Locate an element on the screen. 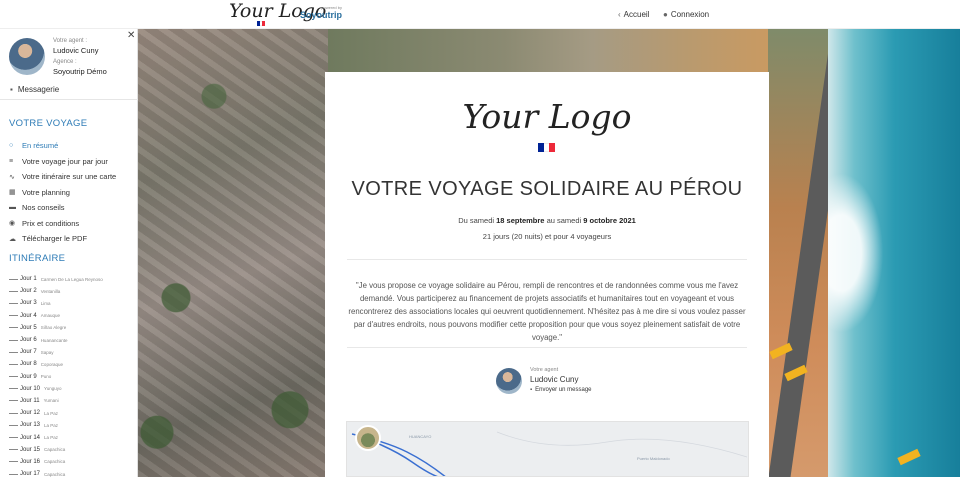  map-label: HUANCAYO is located at coordinates (420, 436).